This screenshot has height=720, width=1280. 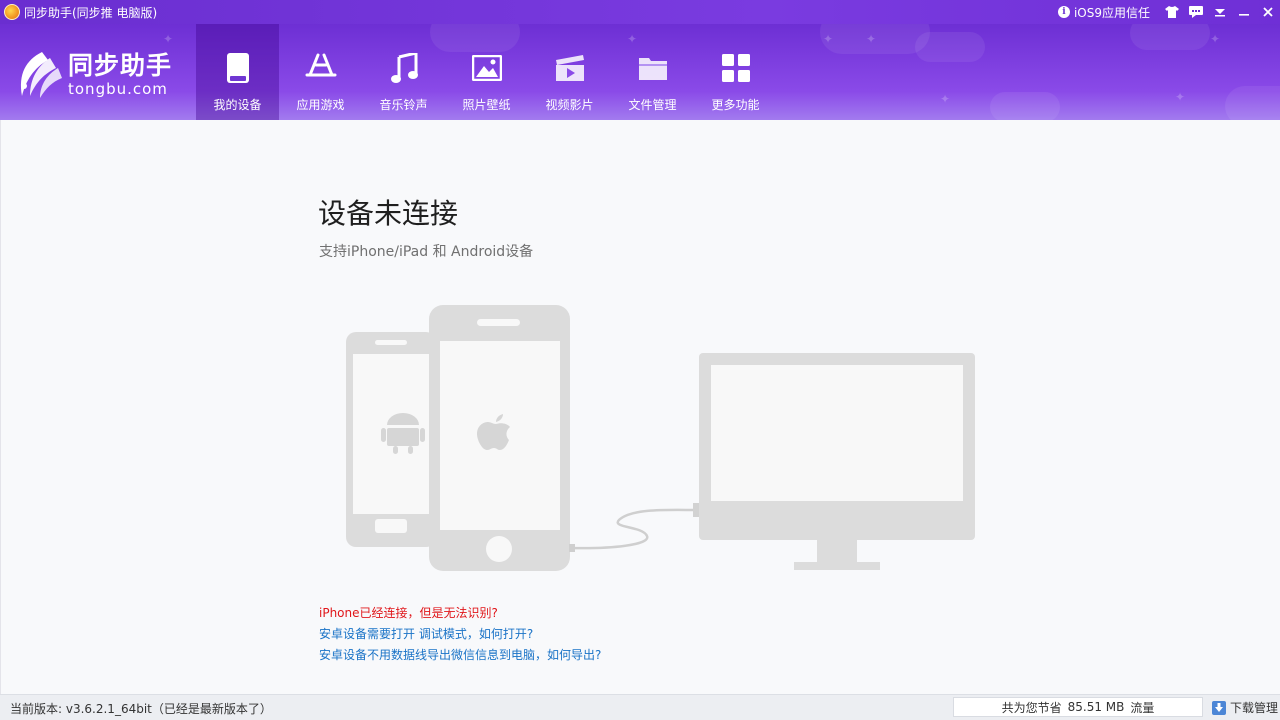 I want to click on download-manager-button: 下载管理, so click(x=1245, y=707).